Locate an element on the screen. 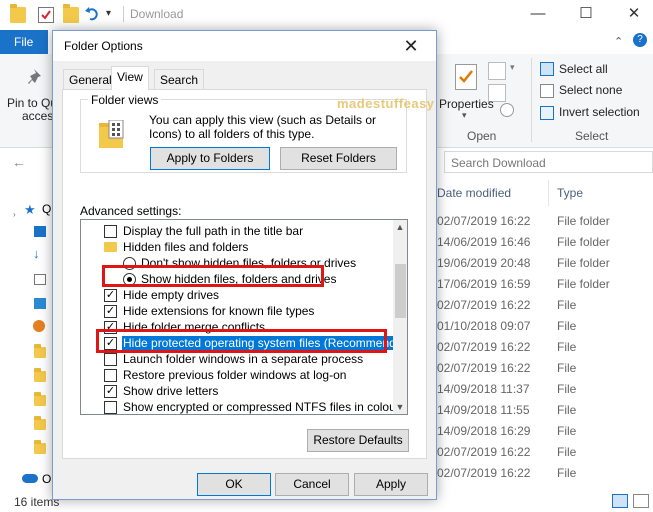 This screenshot has height=512, width=653. history-icon is located at coordinates (507, 110).